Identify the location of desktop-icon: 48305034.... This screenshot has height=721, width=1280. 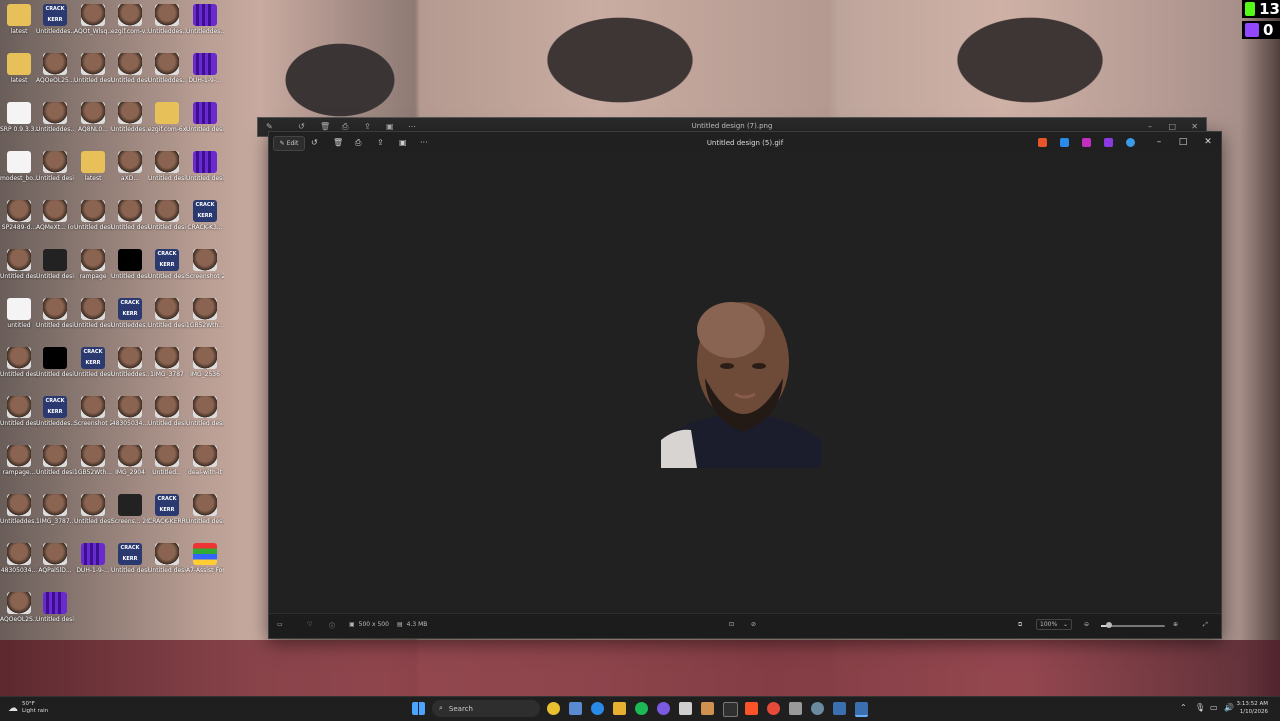
(19, 559).